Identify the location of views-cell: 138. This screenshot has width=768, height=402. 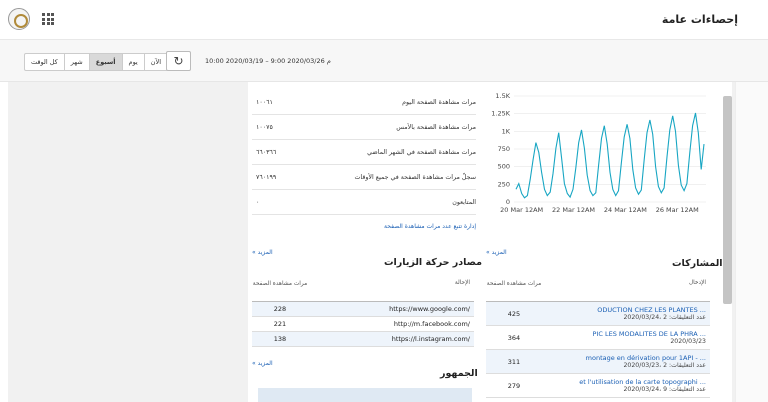
(280, 339).